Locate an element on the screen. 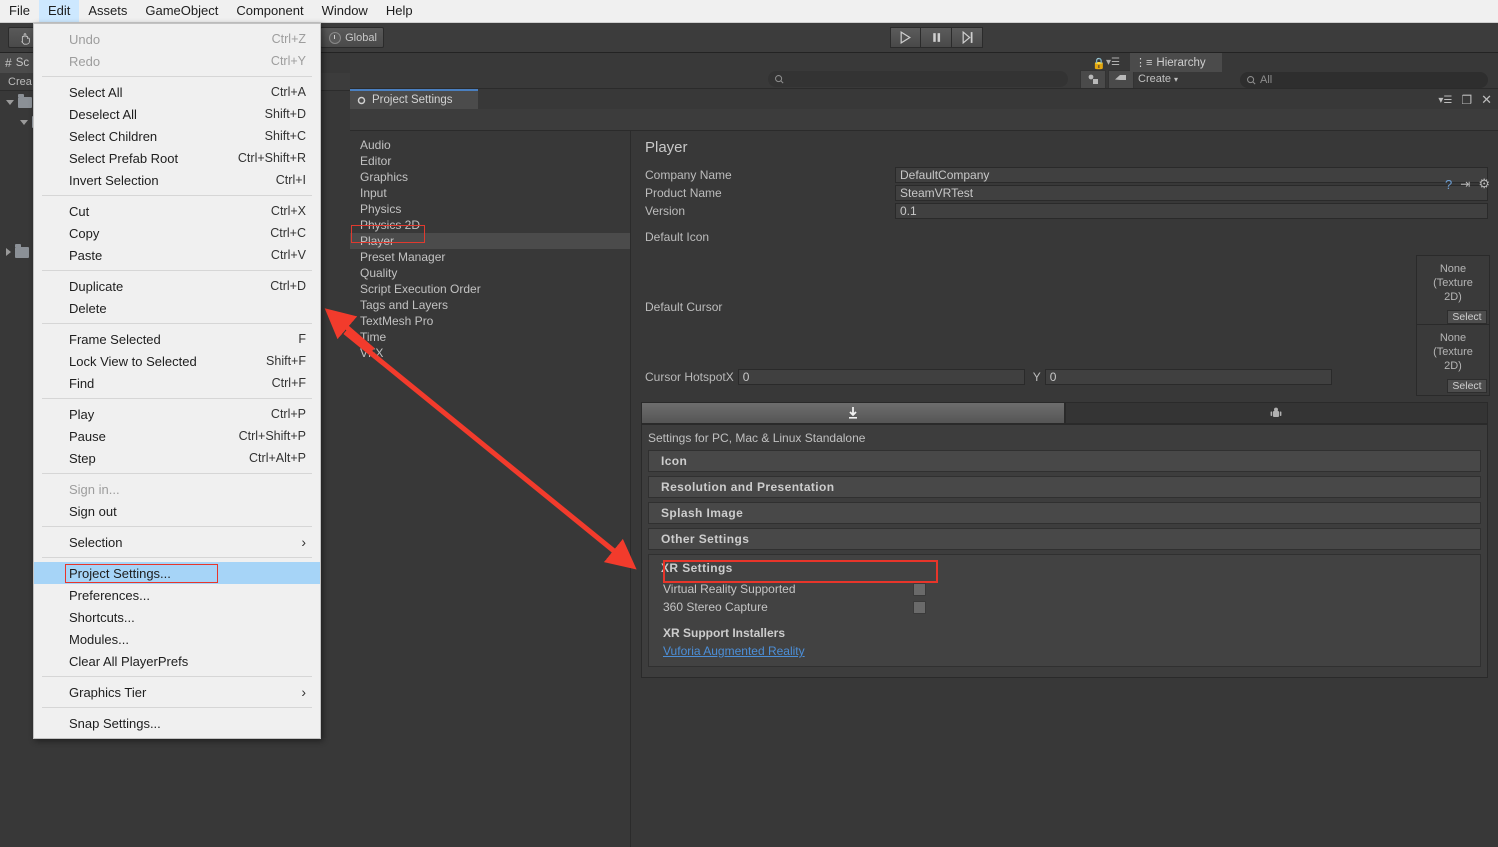 This screenshot has height=847, width=1498. version-input: 0.1 is located at coordinates (1191, 211).